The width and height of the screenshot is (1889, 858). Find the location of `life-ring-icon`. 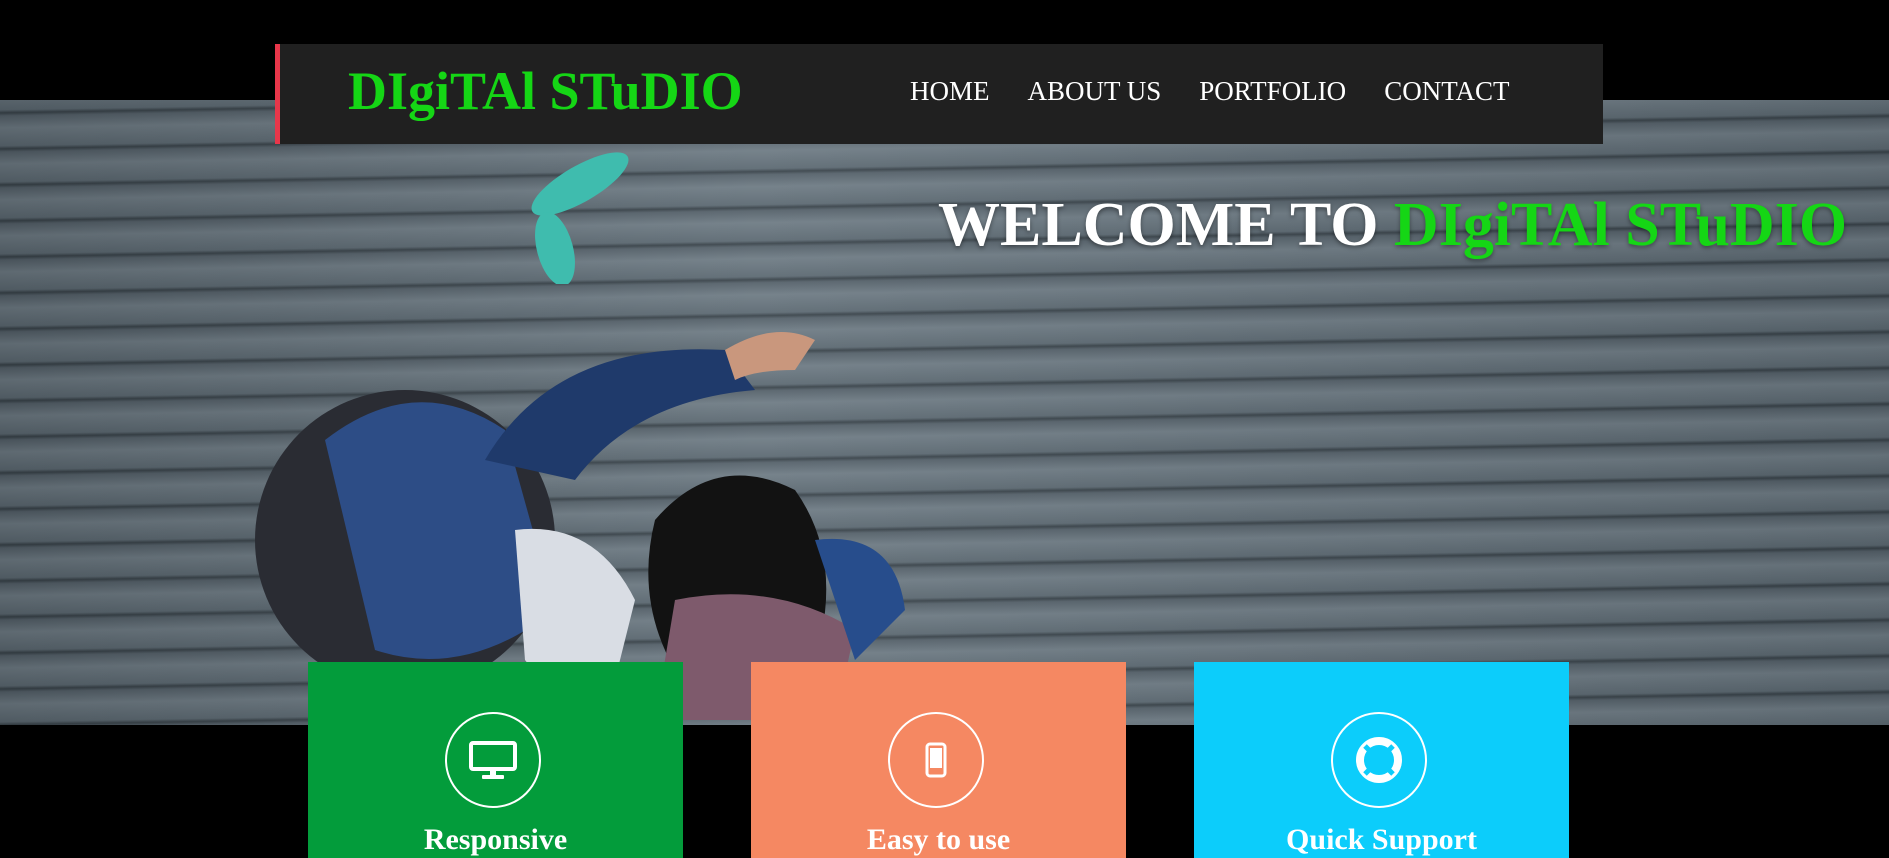

life-ring-icon is located at coordinates (1379, 760).